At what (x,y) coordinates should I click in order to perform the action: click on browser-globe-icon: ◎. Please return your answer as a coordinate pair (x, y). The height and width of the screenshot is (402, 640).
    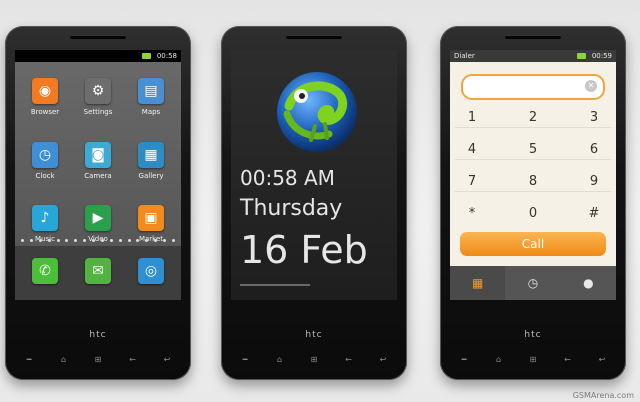
    Looking at the image, I should click on (151, 271).